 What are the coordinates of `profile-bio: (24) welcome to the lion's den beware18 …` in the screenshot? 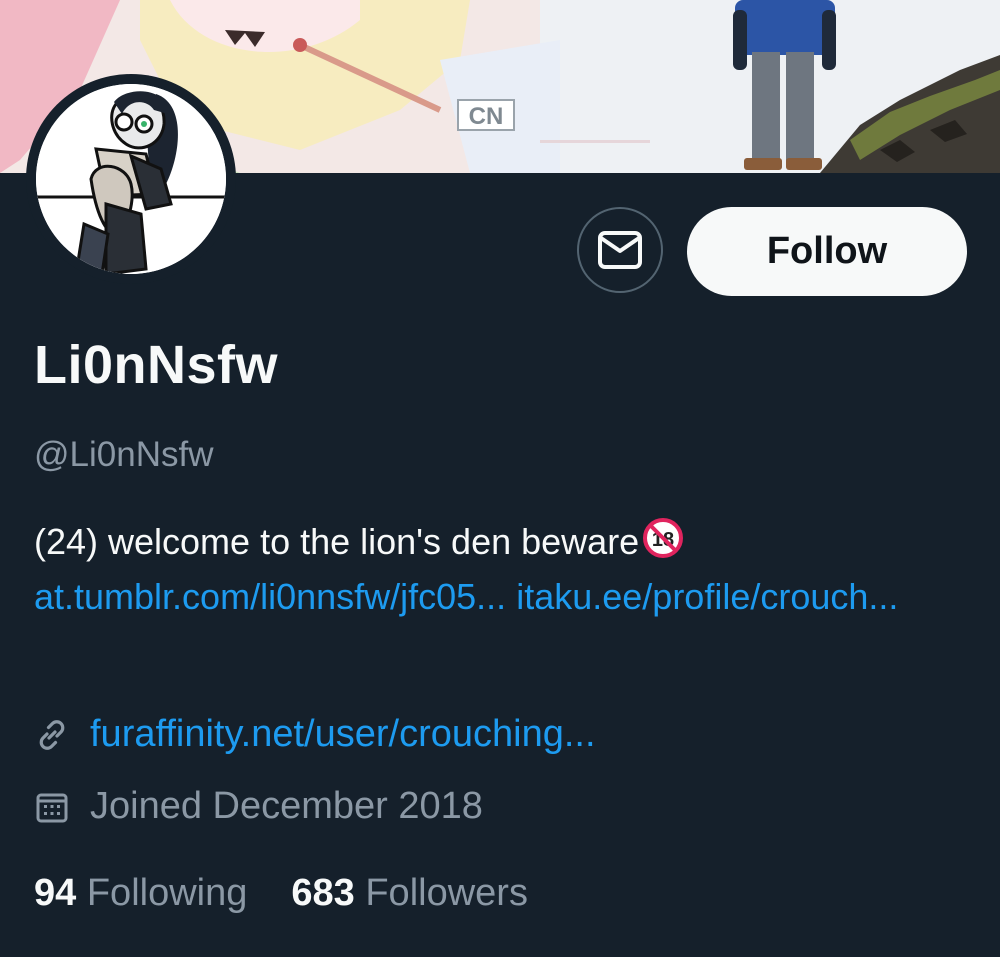 It's located at (504, 569).